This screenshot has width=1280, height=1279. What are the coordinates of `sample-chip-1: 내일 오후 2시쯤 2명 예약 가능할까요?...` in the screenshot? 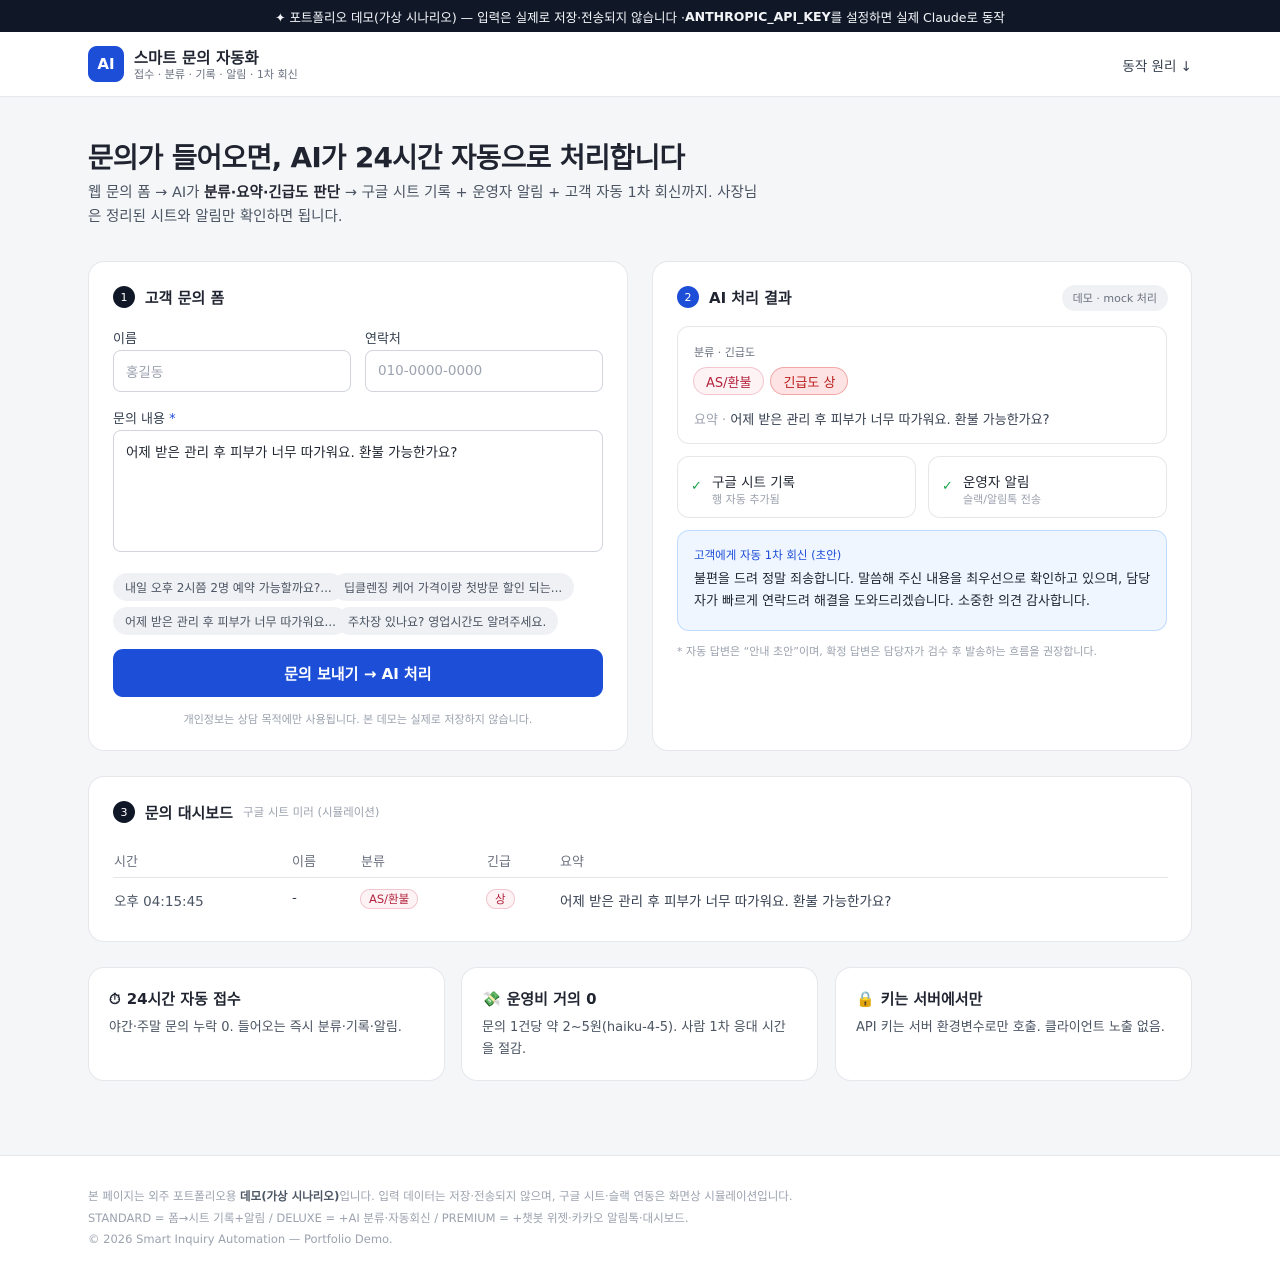 It's located at (228, 587).